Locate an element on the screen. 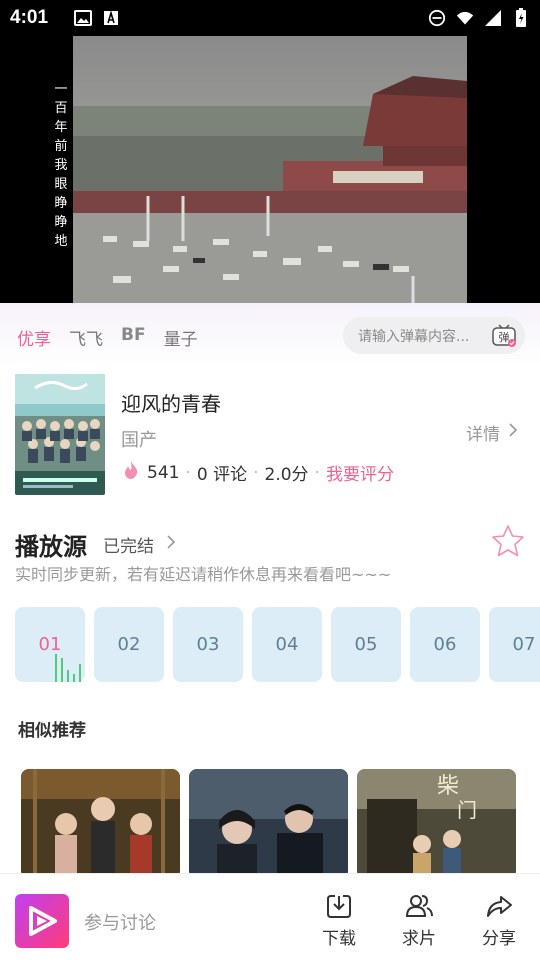  episode-item: 04 is located at coordinates (287, 644).